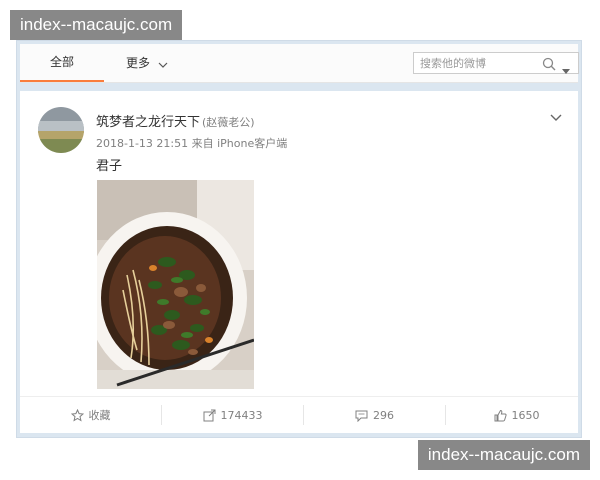  I want to click on repost-button: 174433, so click(232, 415).